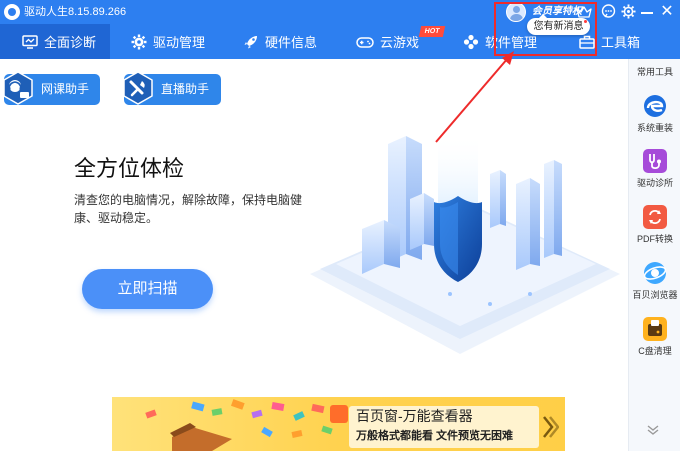 This screenshot has height=451, width=680. What do you see at coordinates (250, 41) in the screenshot?
I see `rocket-icon` at bounding box center [250, 41].